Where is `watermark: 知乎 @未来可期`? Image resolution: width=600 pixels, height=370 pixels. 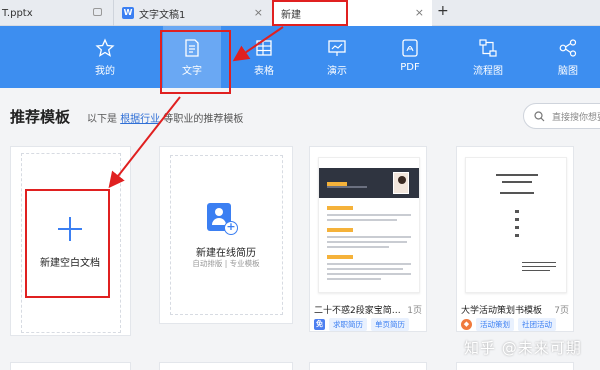 watermark: 知乎 @未来可期 is located at coordinates (523, 348).